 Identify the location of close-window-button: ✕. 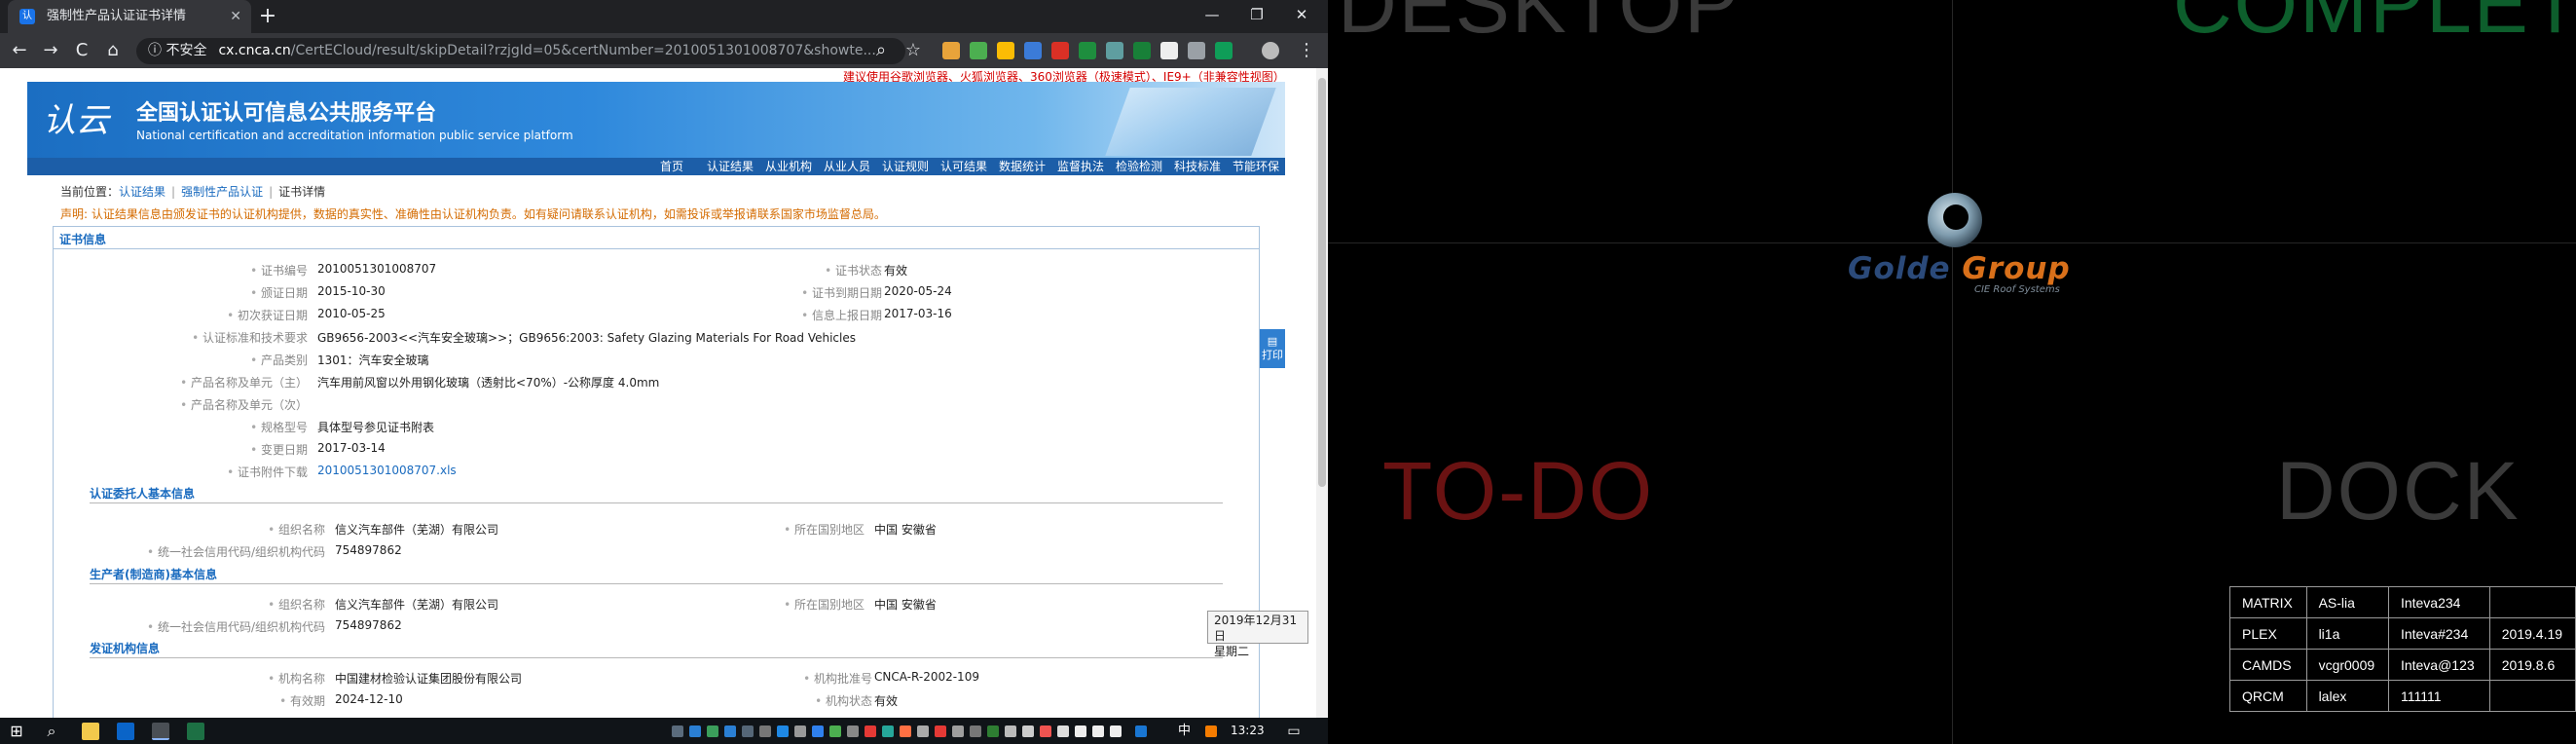
(1301, 14).